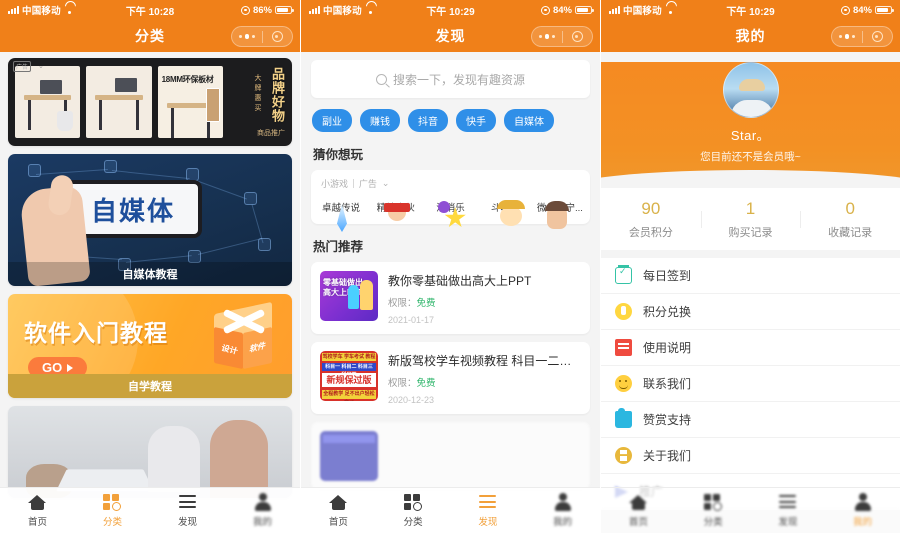  Describe the element at coordinates (862, 10) in the screenshot. I see `battery-percent: 84%` at that location.